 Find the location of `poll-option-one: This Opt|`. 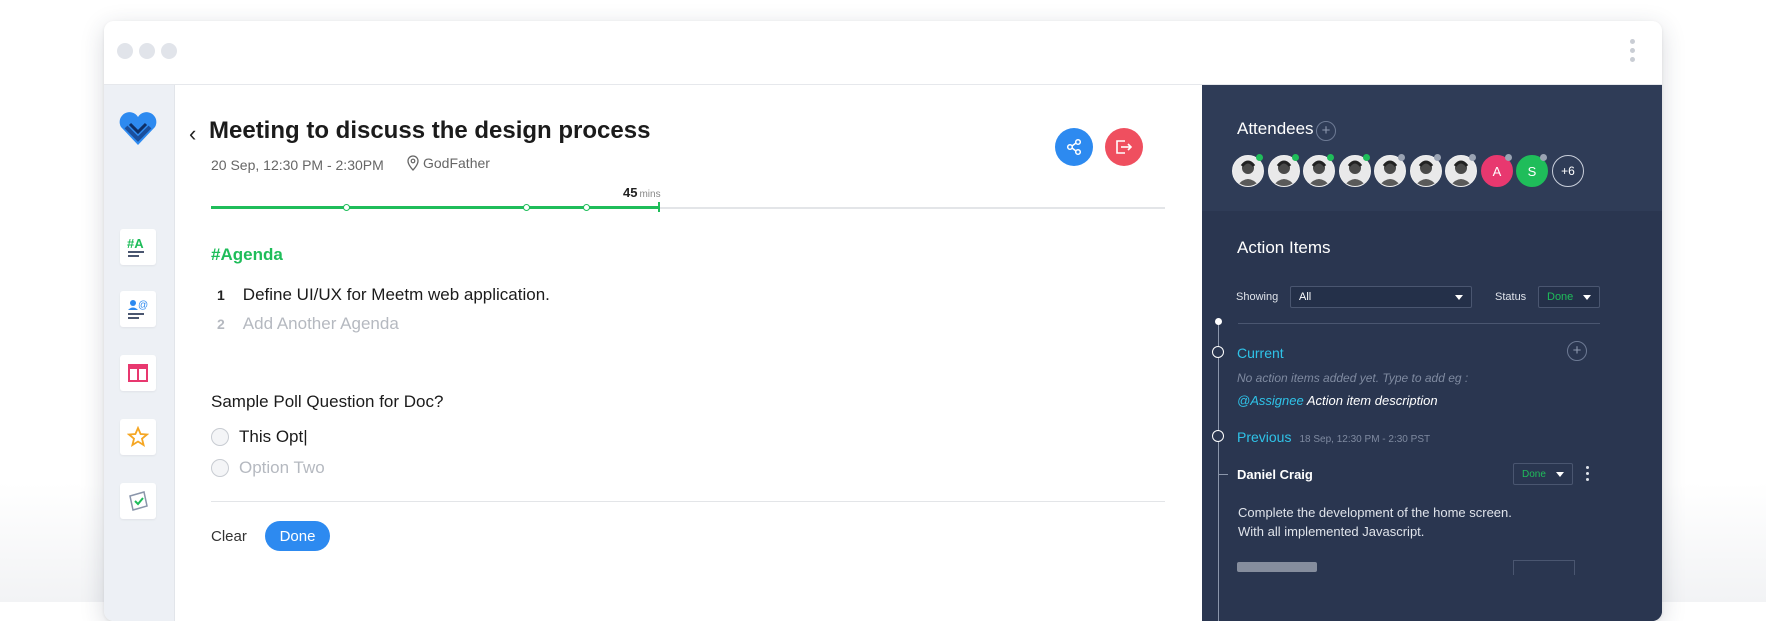

poll-option-one: This Opt| is located at coordinates (259, 437).